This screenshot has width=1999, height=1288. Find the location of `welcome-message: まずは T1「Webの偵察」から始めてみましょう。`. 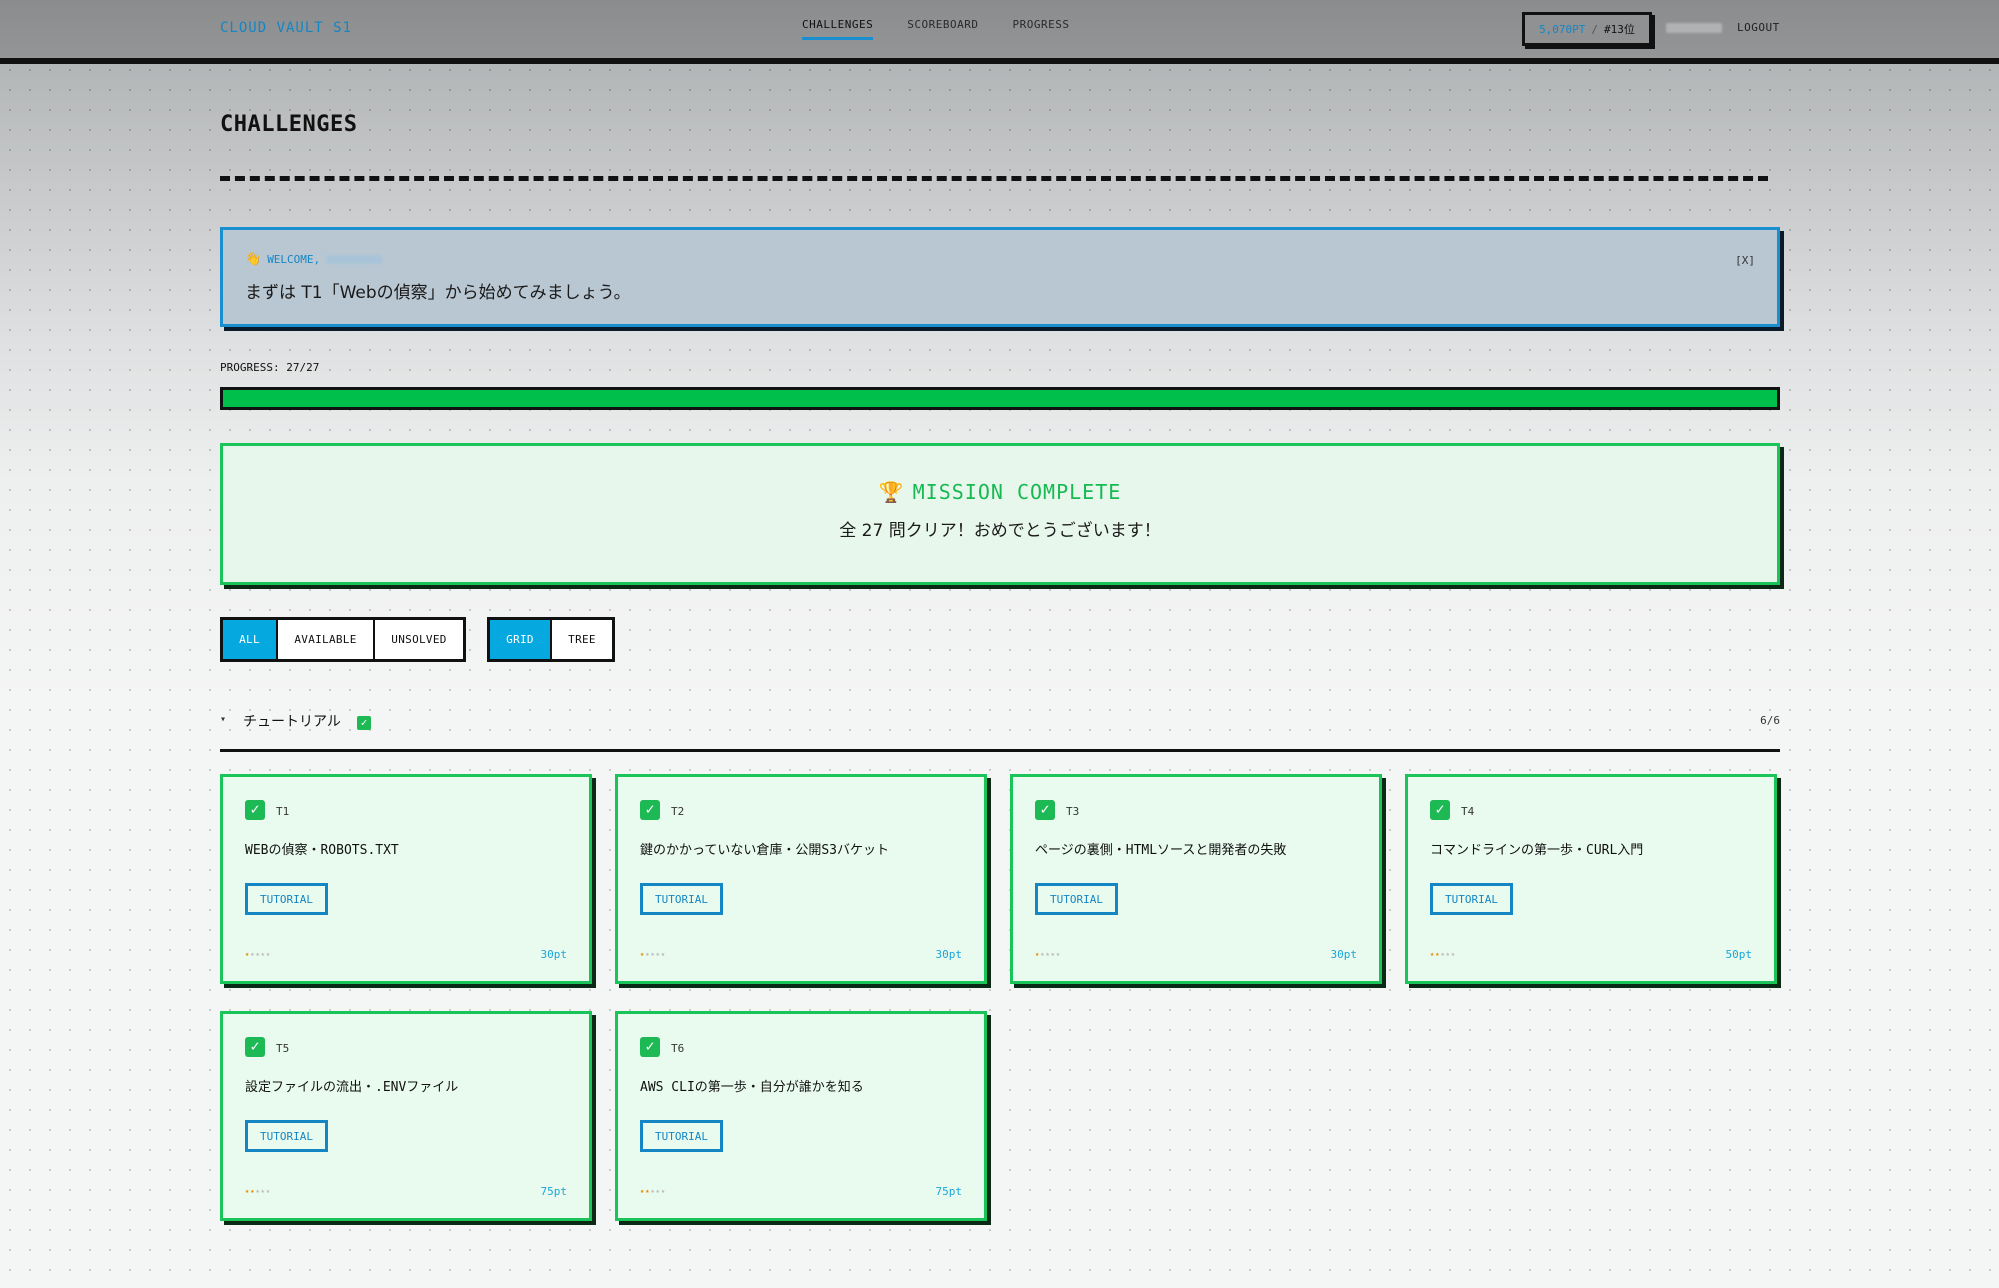

welcome-message: まずは T1「Webの偵察」から始めてみましょう。 is located at coordinates (438, 293).